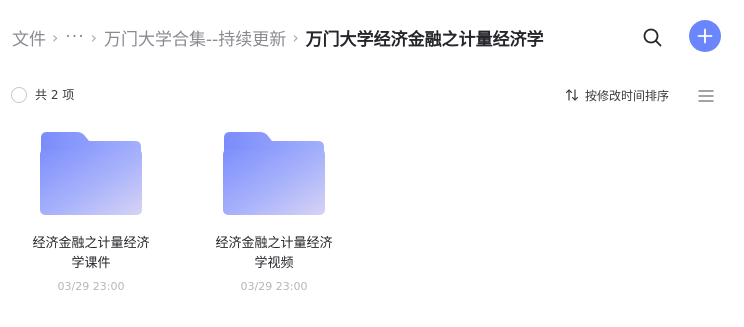 This screenshot has height=327, width=744. What do you see at coordinates (572, 95) in the screenshot?
I see `sort-arrows-icon` at bounding box center [572, 95].